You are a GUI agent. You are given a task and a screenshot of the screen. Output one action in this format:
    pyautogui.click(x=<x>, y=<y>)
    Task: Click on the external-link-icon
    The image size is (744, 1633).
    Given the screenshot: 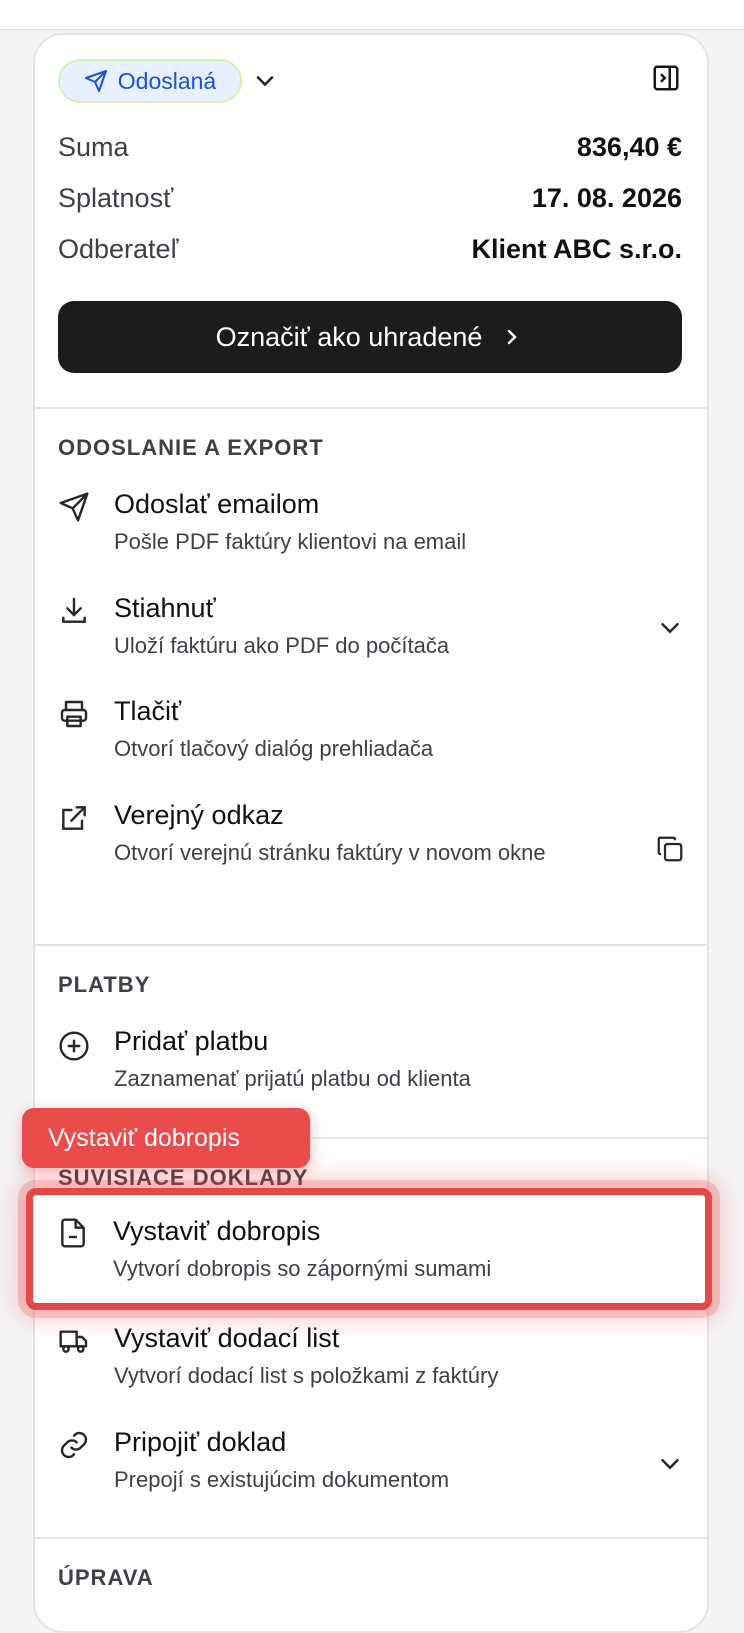 What is the action you would take?
    pyautogui.click(x=74, y=818)
    